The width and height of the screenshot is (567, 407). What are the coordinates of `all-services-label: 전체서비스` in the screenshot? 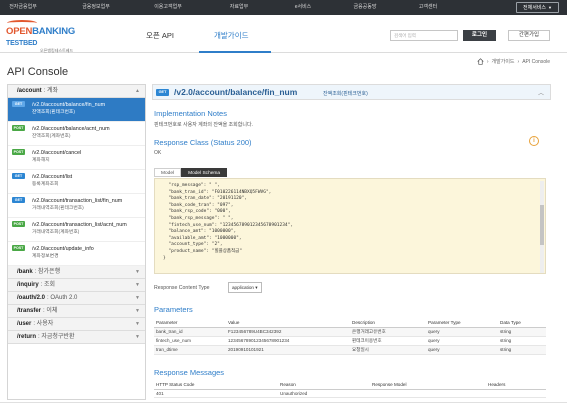 It's located at (535, 8).